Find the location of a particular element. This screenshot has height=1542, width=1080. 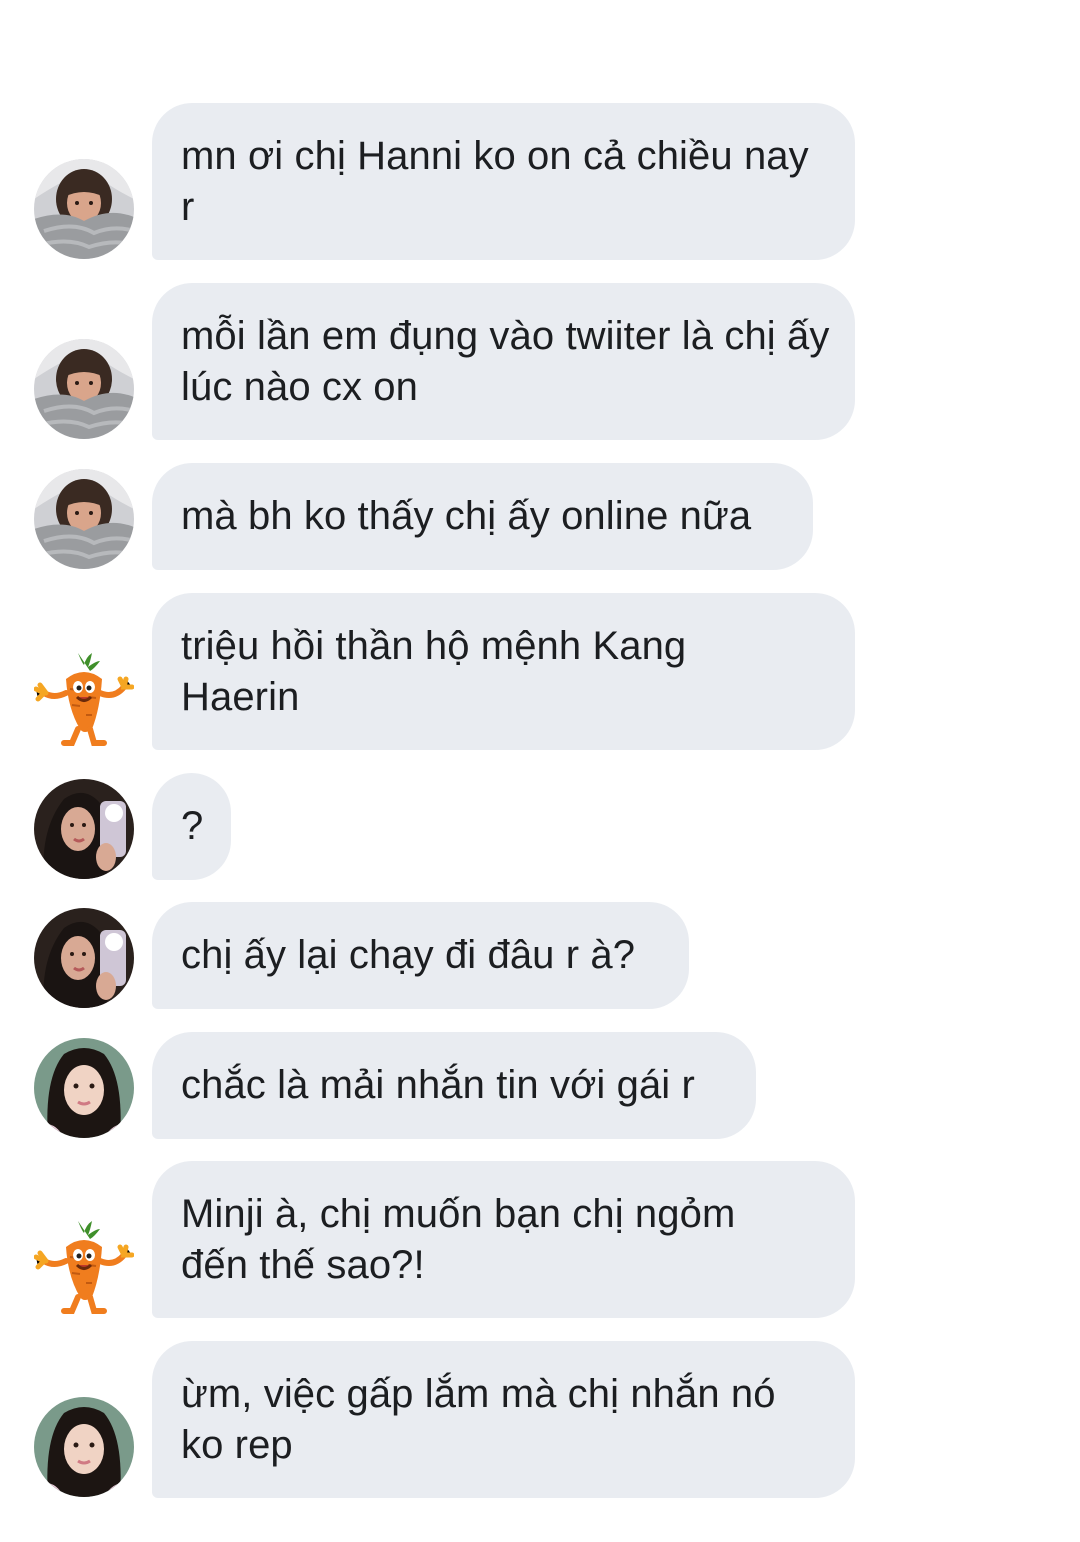

message-text: ừm, việc gấp lắm mà chị nhắn nó ko rep is located at coordinates (484, 1419).